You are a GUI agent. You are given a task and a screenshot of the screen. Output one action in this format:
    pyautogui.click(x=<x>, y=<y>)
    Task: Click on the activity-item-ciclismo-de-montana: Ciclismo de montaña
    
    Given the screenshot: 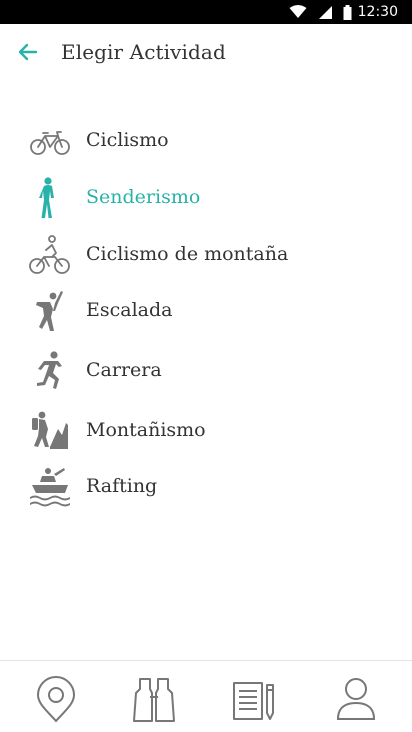 What is the action you would take?
    pyautogui.click(x=206, y=255)
    